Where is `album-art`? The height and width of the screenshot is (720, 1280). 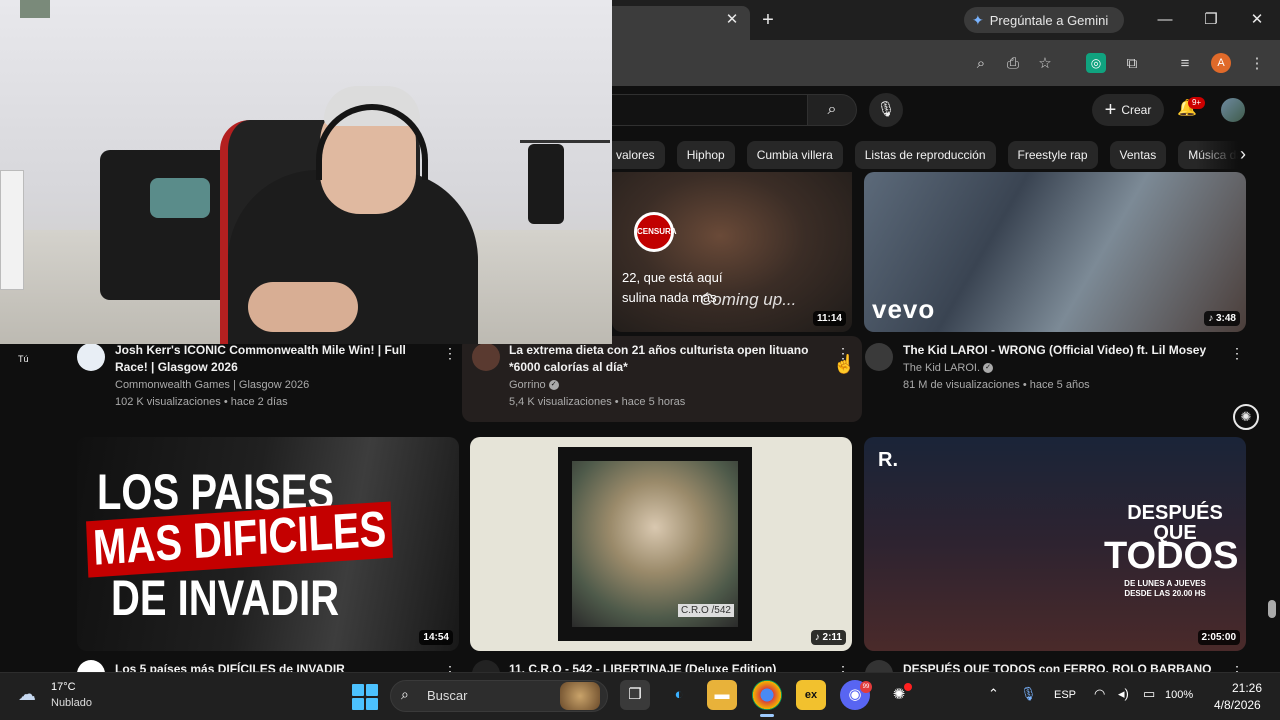 album-art is located at coordinates (655, 544).